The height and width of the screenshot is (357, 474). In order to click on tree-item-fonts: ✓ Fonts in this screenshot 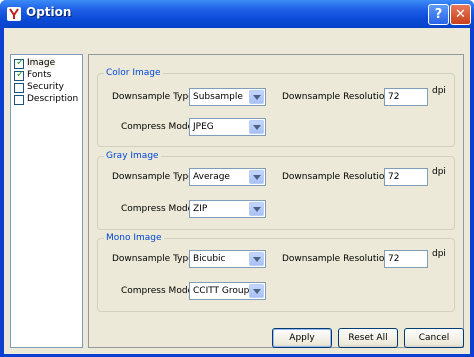, I will do `click(48, 75)`.